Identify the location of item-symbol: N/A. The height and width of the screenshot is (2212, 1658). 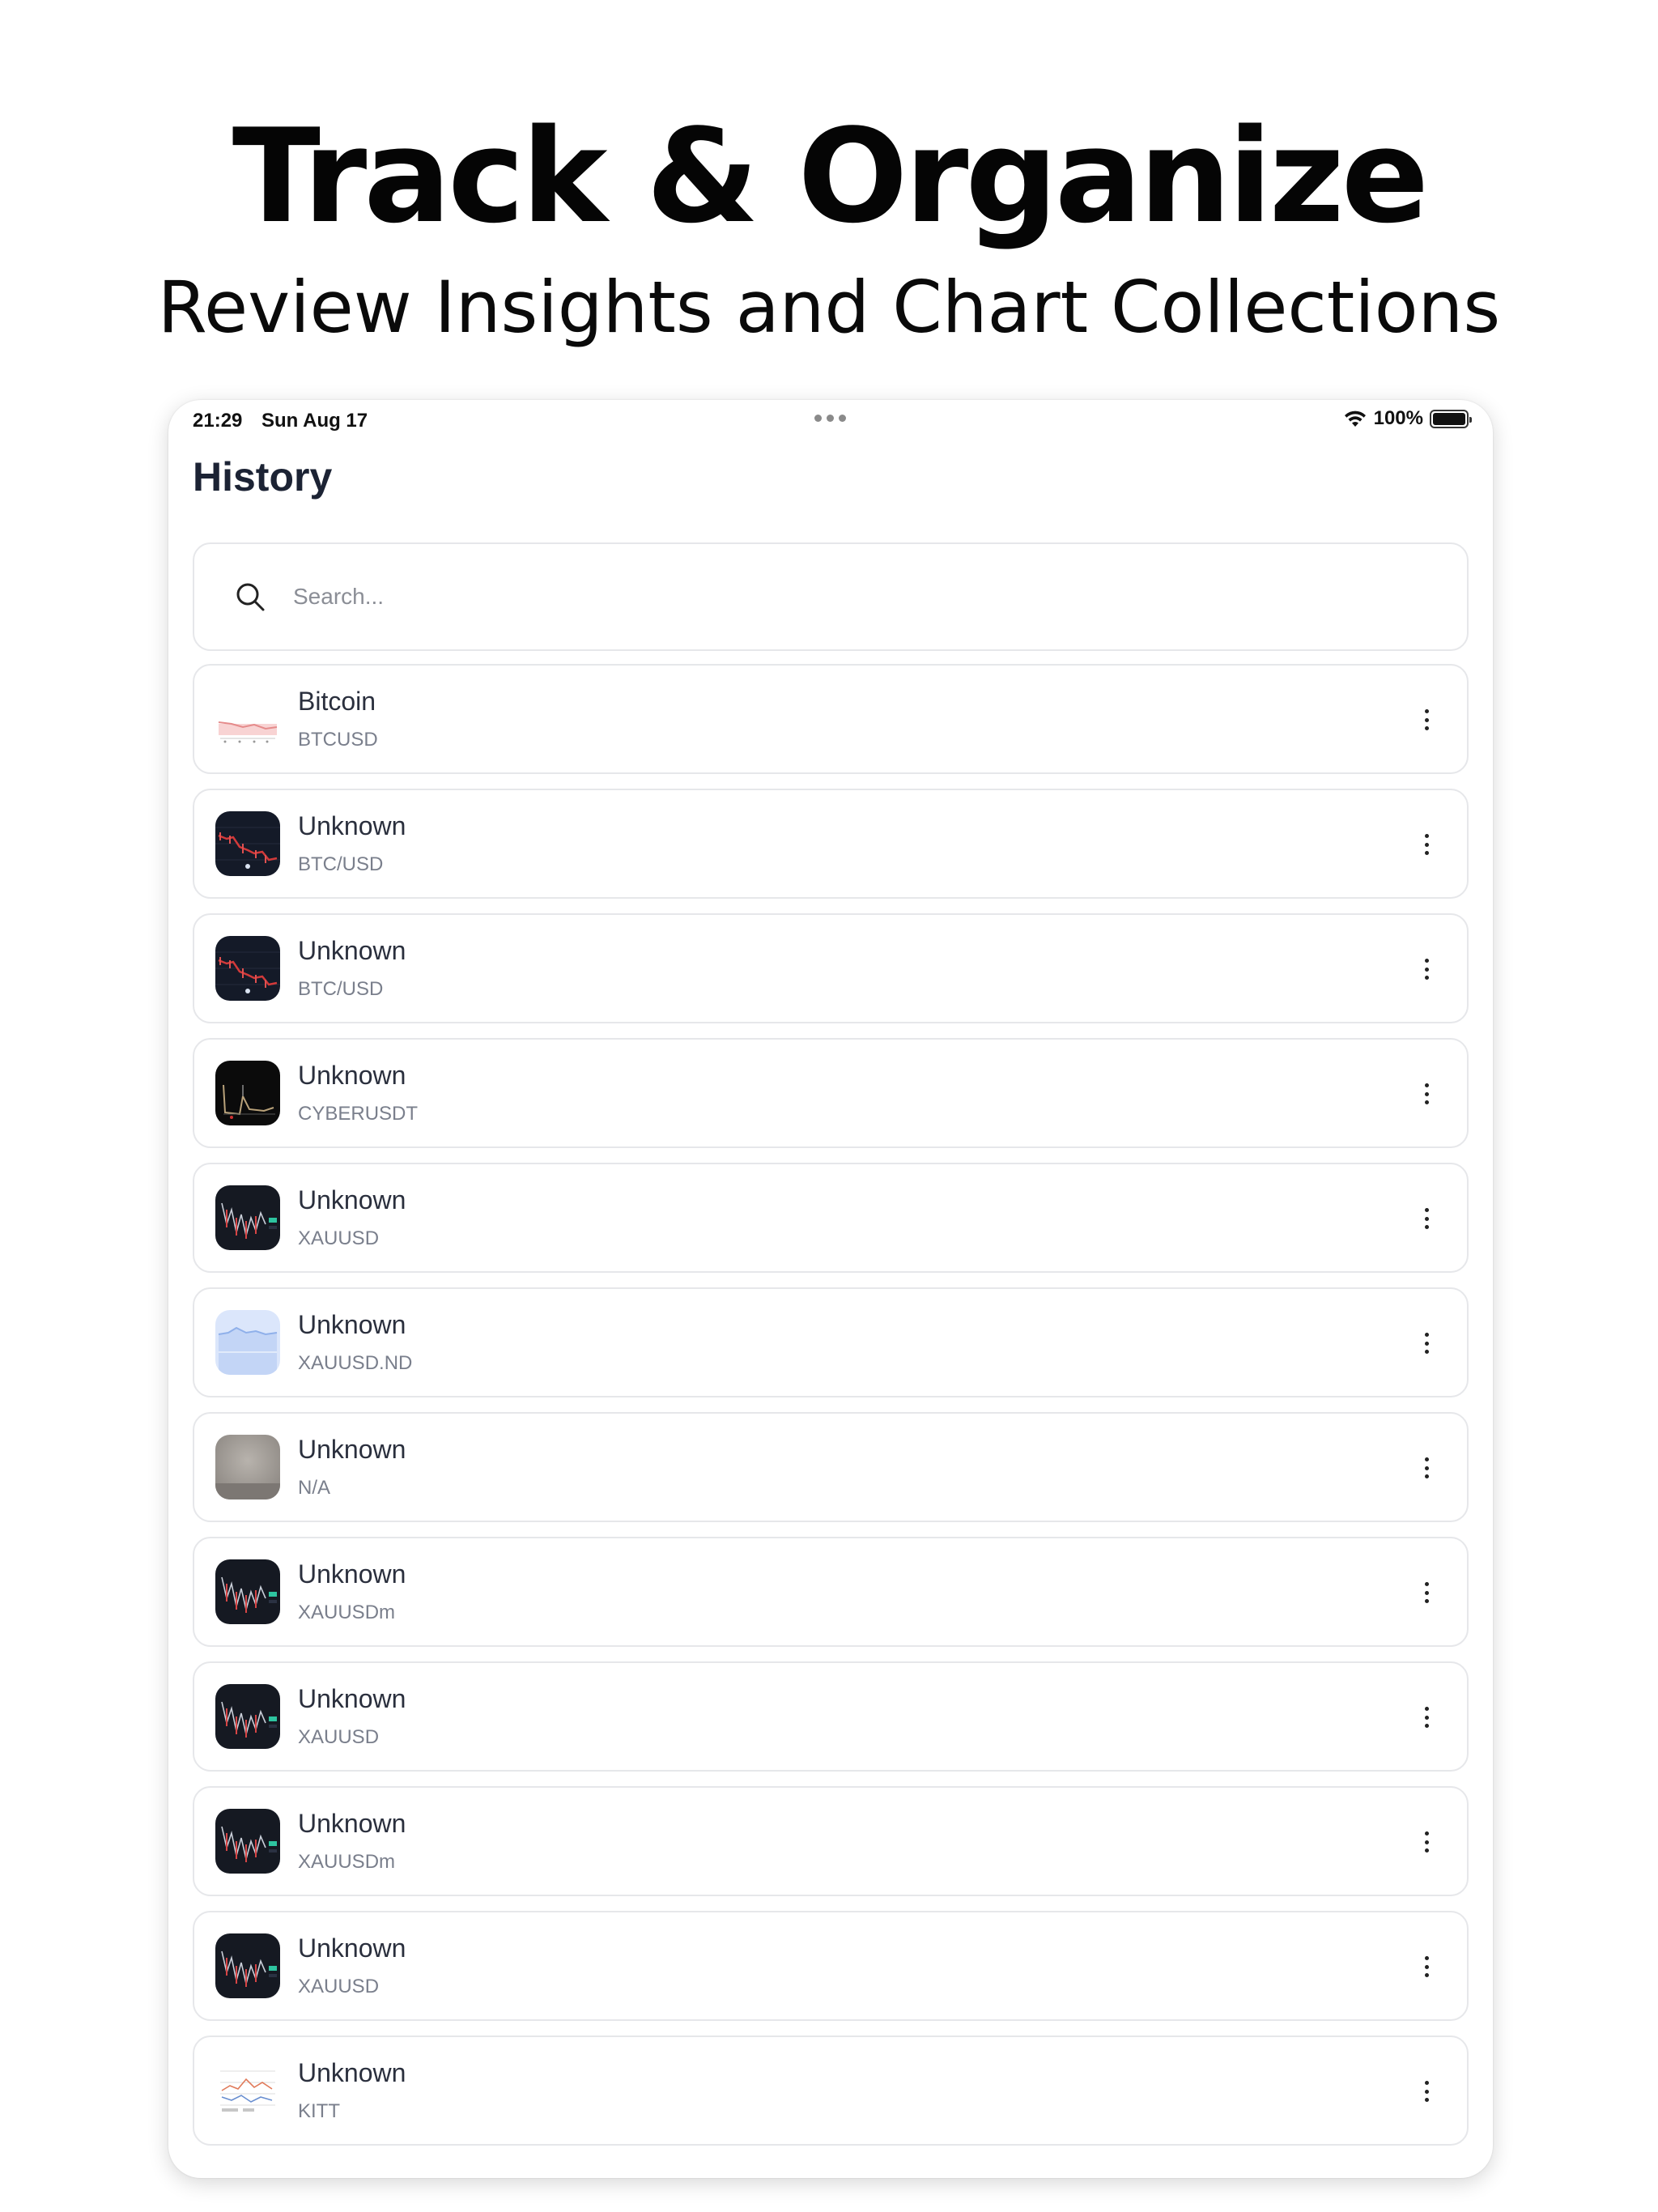
(314, 1488).